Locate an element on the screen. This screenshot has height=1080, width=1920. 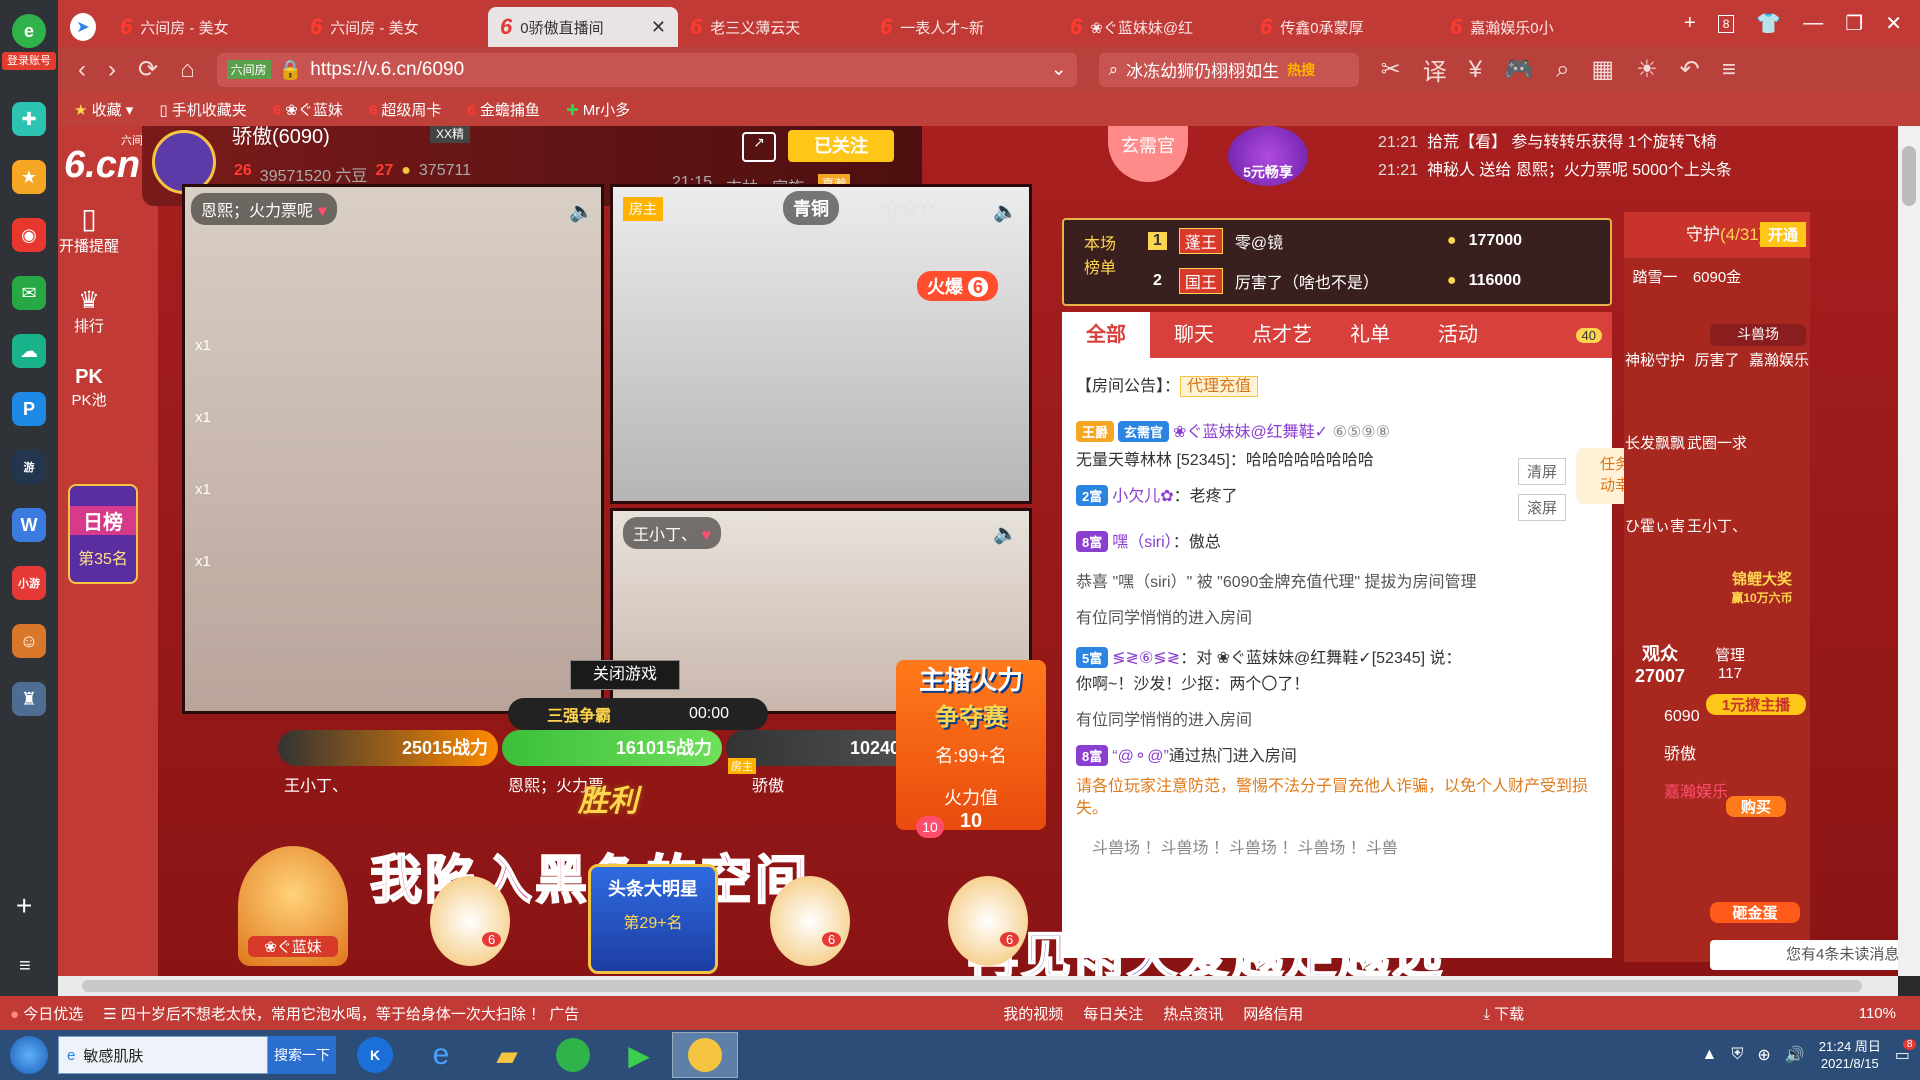
smash-egg-button: 砸金蛋 is located at coordinates (1755, 912).